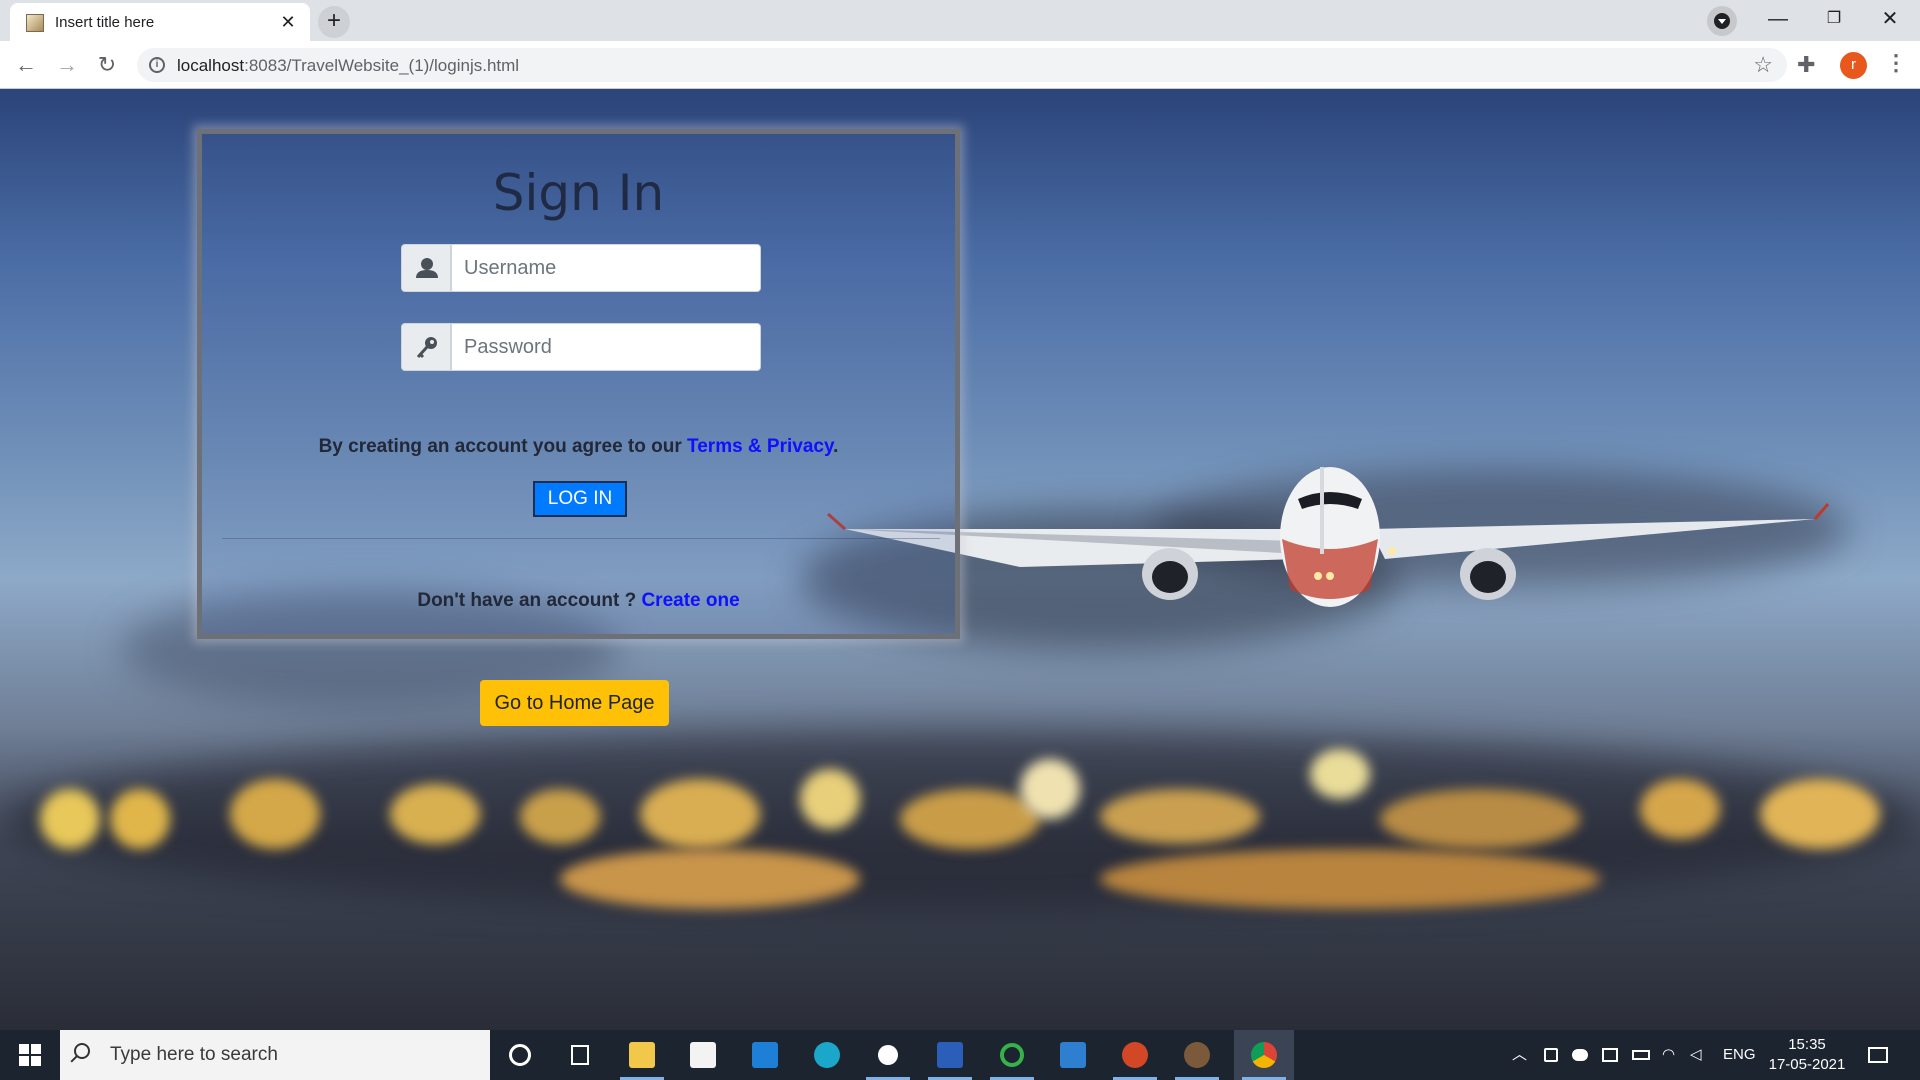 The image size is (1920, 1080). What do you see at coordinates (1592, 539) in the screenshot?
I see `right-wing` at bounding box center [1592, 539].